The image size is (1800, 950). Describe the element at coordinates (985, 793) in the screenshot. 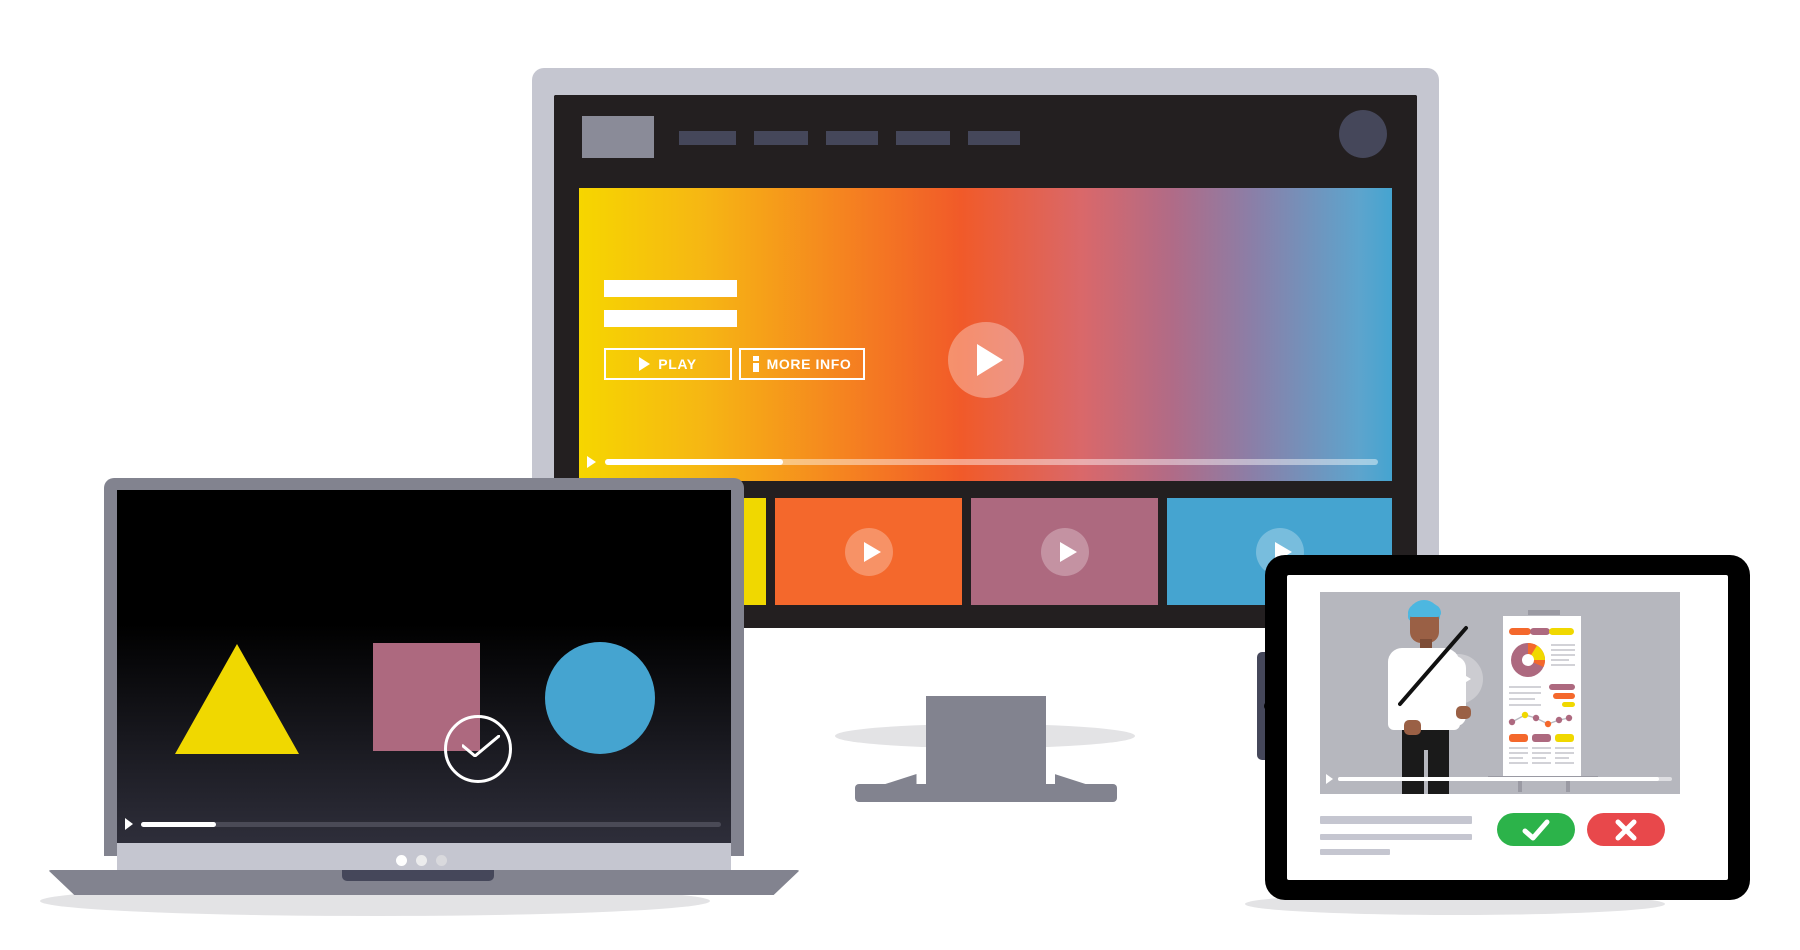

I see `monitor-stand-foot` at that location.